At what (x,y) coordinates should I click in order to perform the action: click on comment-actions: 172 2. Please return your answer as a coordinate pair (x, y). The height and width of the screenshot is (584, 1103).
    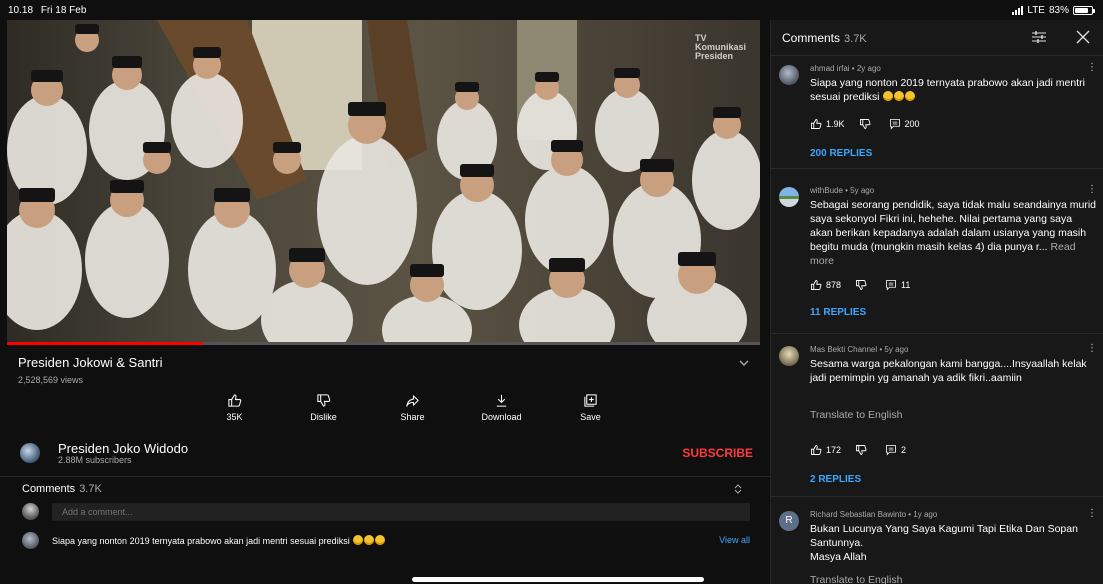
    Looking at the image, I should click on (865, 450).